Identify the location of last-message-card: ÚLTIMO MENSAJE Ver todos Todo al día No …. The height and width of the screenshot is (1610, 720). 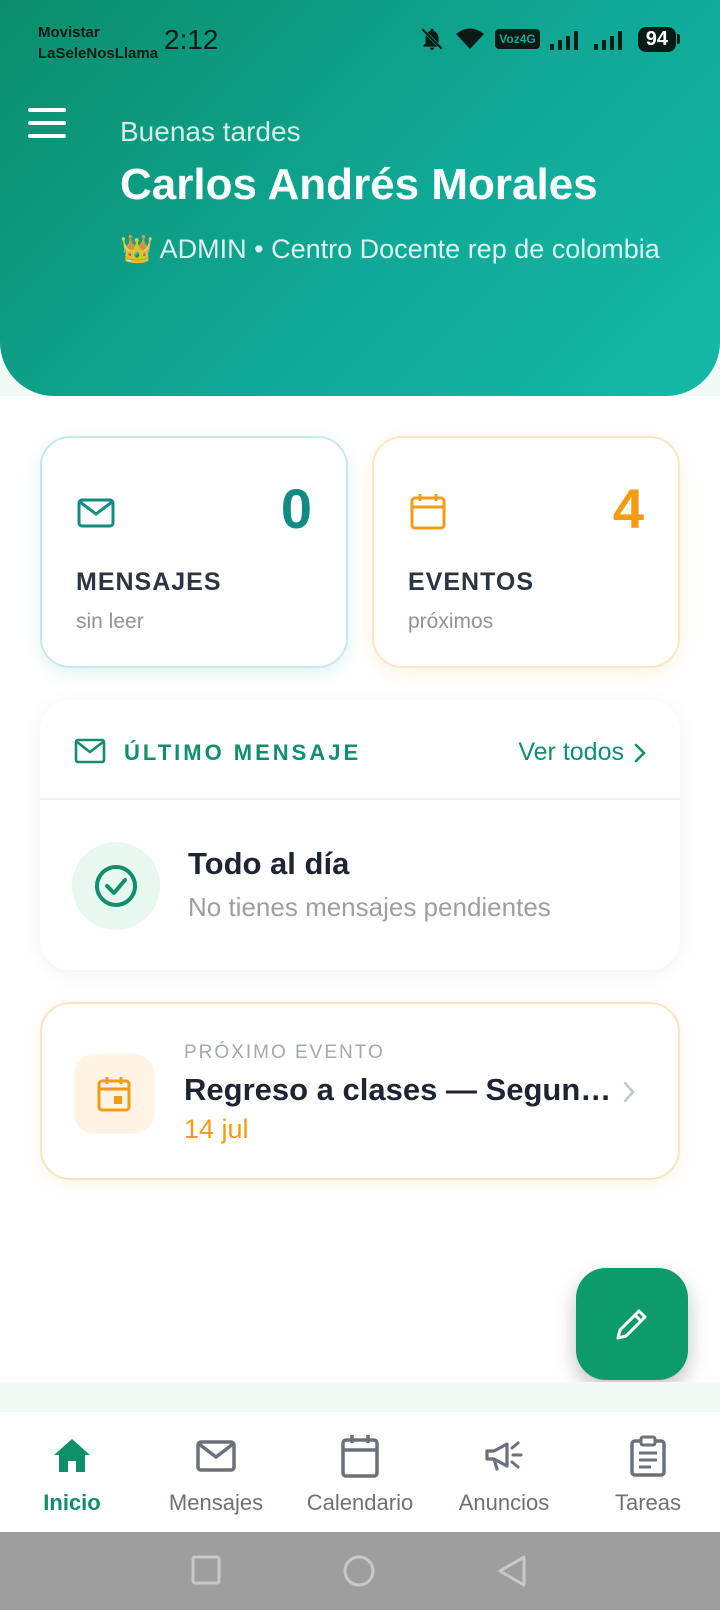
(360, 835).